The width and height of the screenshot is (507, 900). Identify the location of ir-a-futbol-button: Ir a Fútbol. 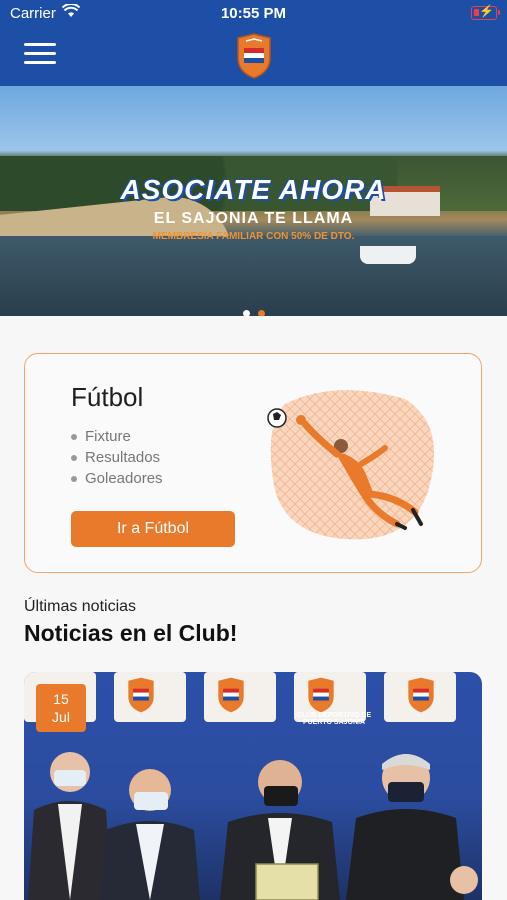
(153, 529).